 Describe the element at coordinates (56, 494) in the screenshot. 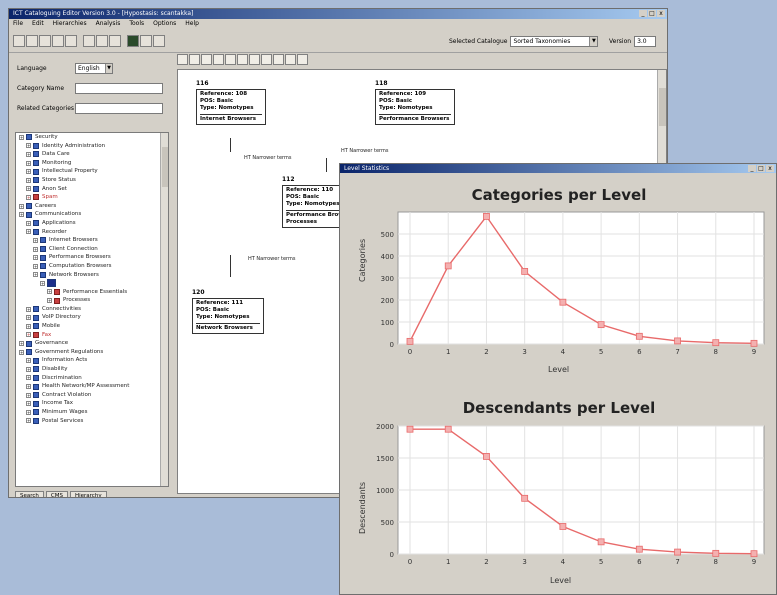

I see `tab-cms: CMS` at that location.